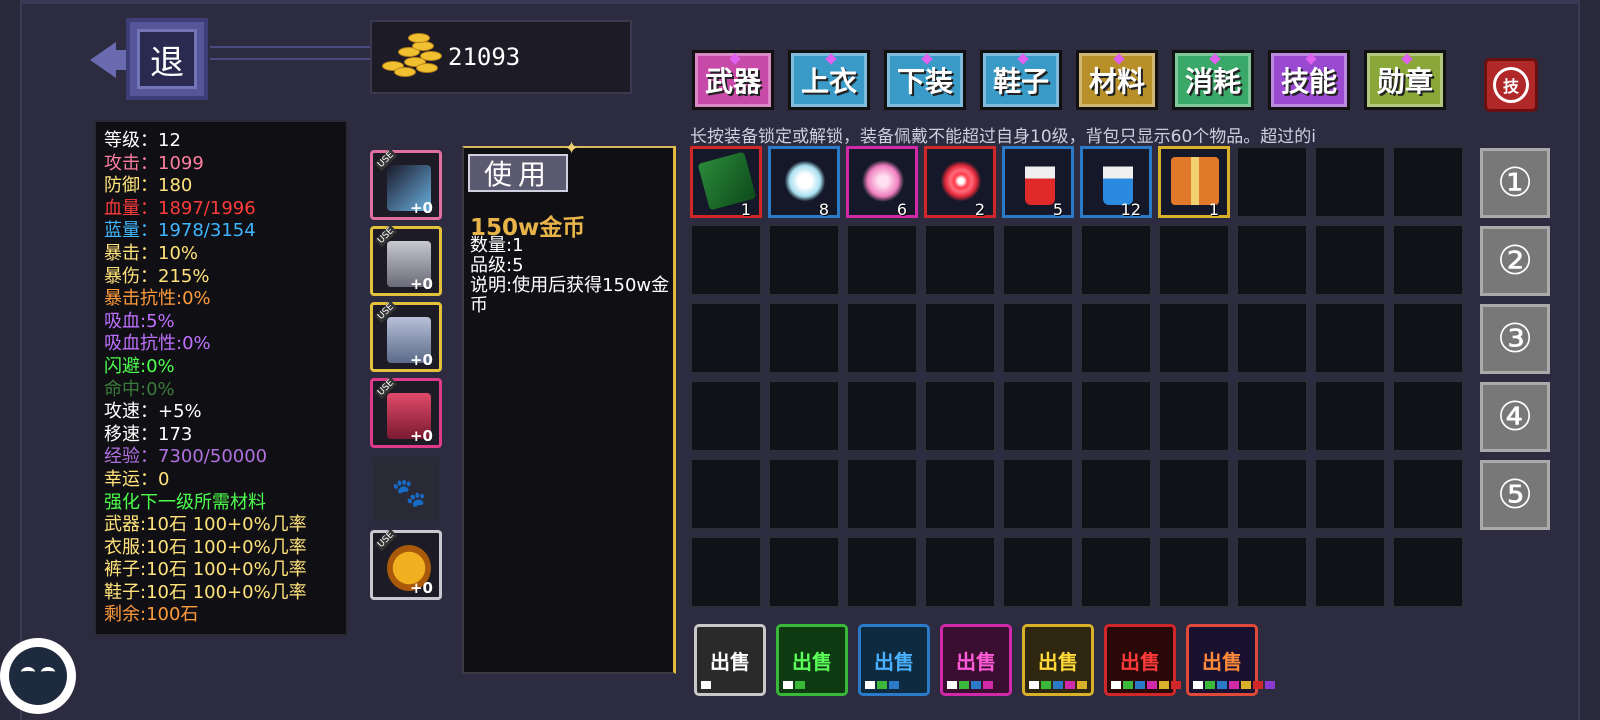 This screenshot has width=1600, height=720. Describe the element at coordinates (1515, 417) in the screenshot. I see `page-button-4: ④` at that location.